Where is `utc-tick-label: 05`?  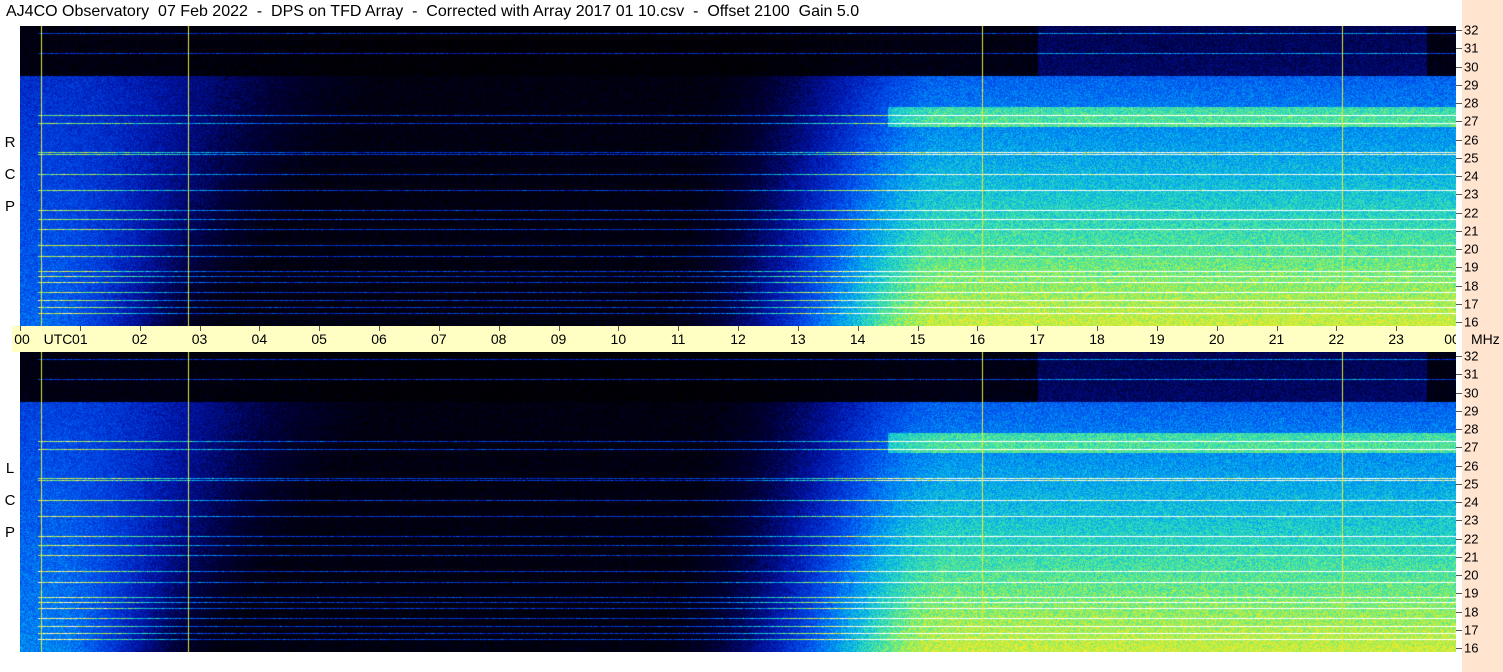 utc-tick-label: 05 is located at coordinates (319, 339).